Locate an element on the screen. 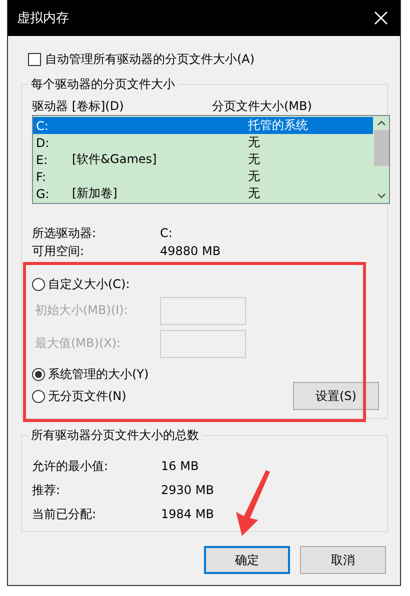 The height and width of the screenshot is (596, 410). drive-row: G: [新加卷] 无 is located at coordinates (203, 193).